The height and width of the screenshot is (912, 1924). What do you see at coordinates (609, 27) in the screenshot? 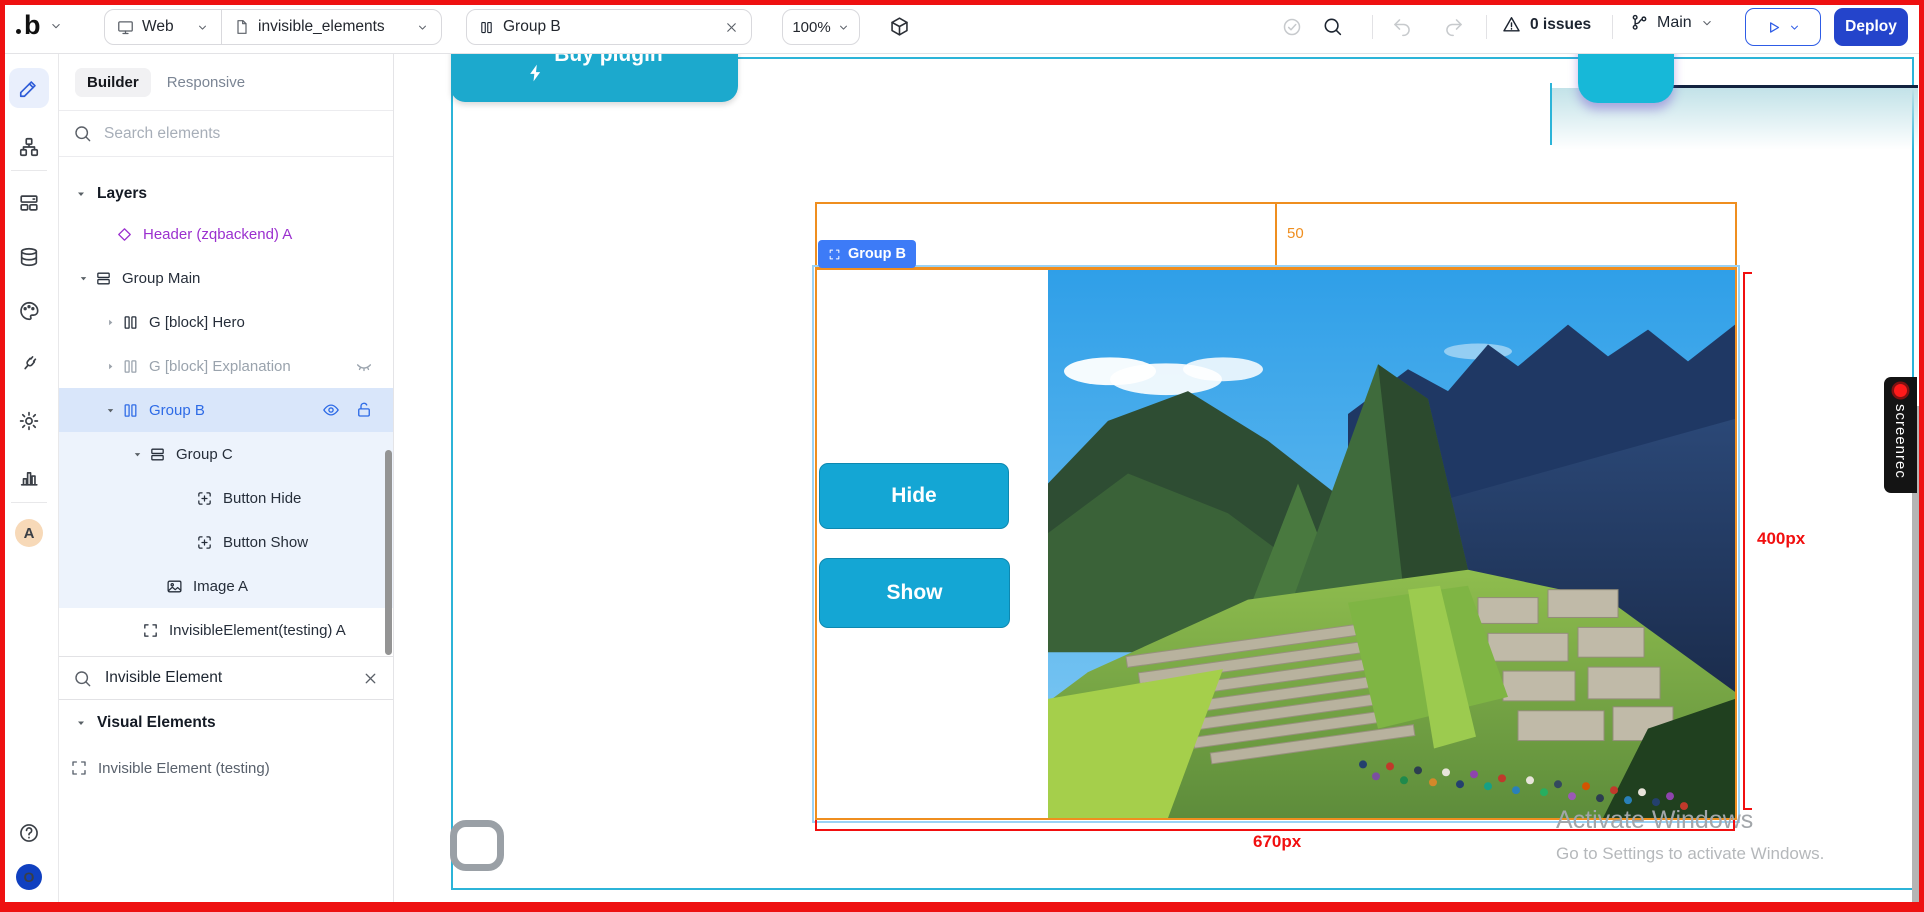
I see `open-tab-group-b: Group B` at bounding box center [609, 27].